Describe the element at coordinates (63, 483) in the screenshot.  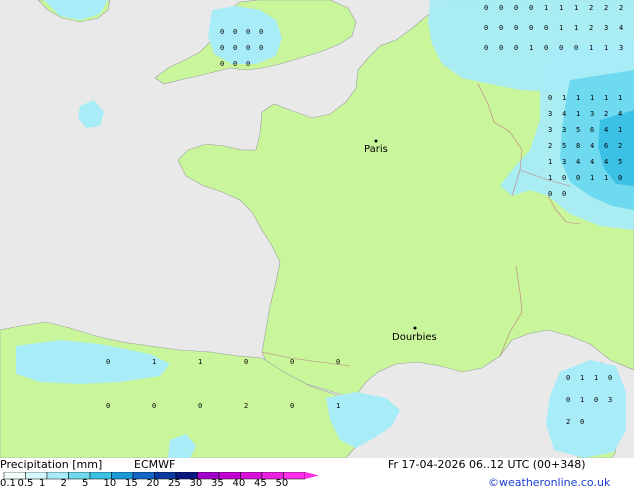
I see `legend-label: 2` at that location.